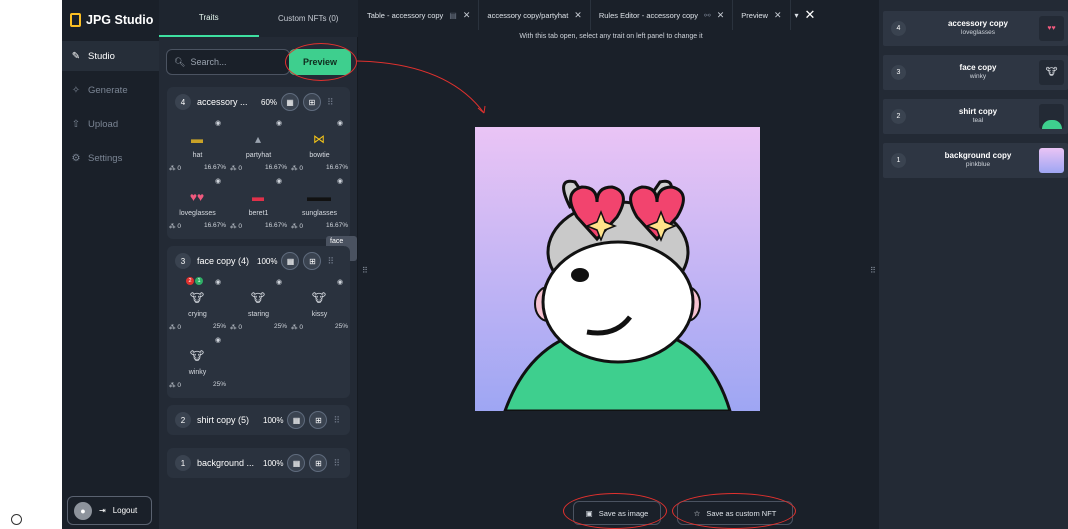  I want to click on layer-name: background copy, so click(978, 155).